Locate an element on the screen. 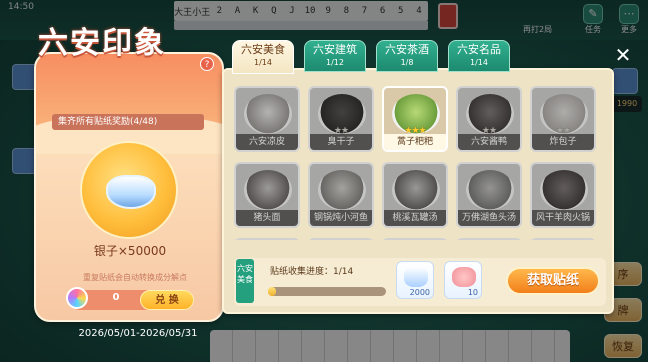 The width and height of the screenshot is (648, 362). sticker-card: 六安凉皮 is located at coordinates (267, 119).